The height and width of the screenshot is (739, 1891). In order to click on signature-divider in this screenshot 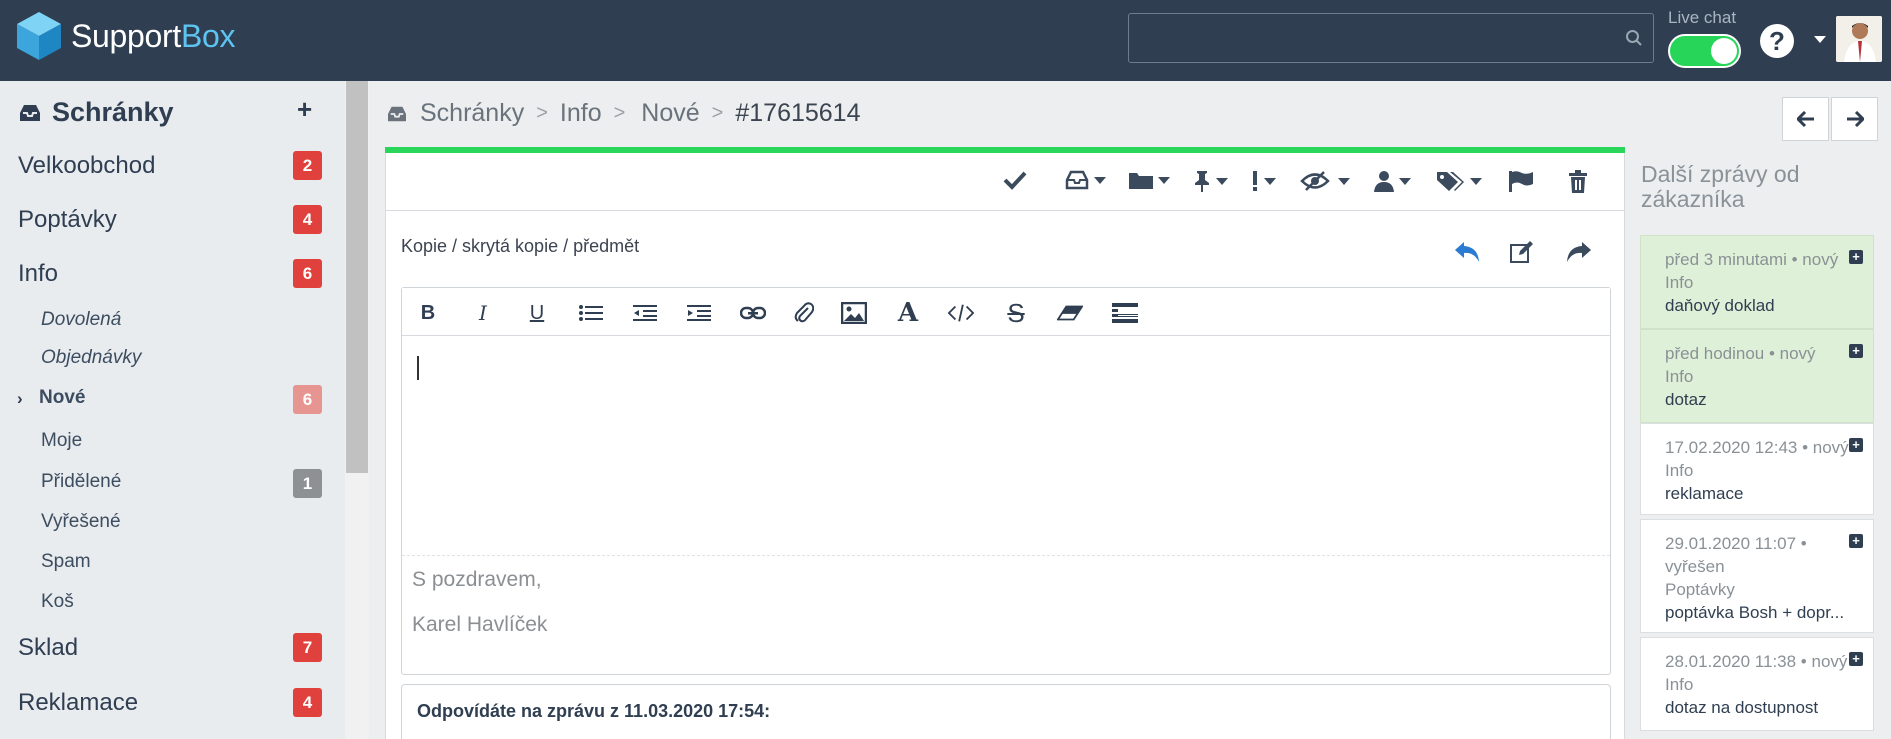, I will do `click(1006, 555)`.